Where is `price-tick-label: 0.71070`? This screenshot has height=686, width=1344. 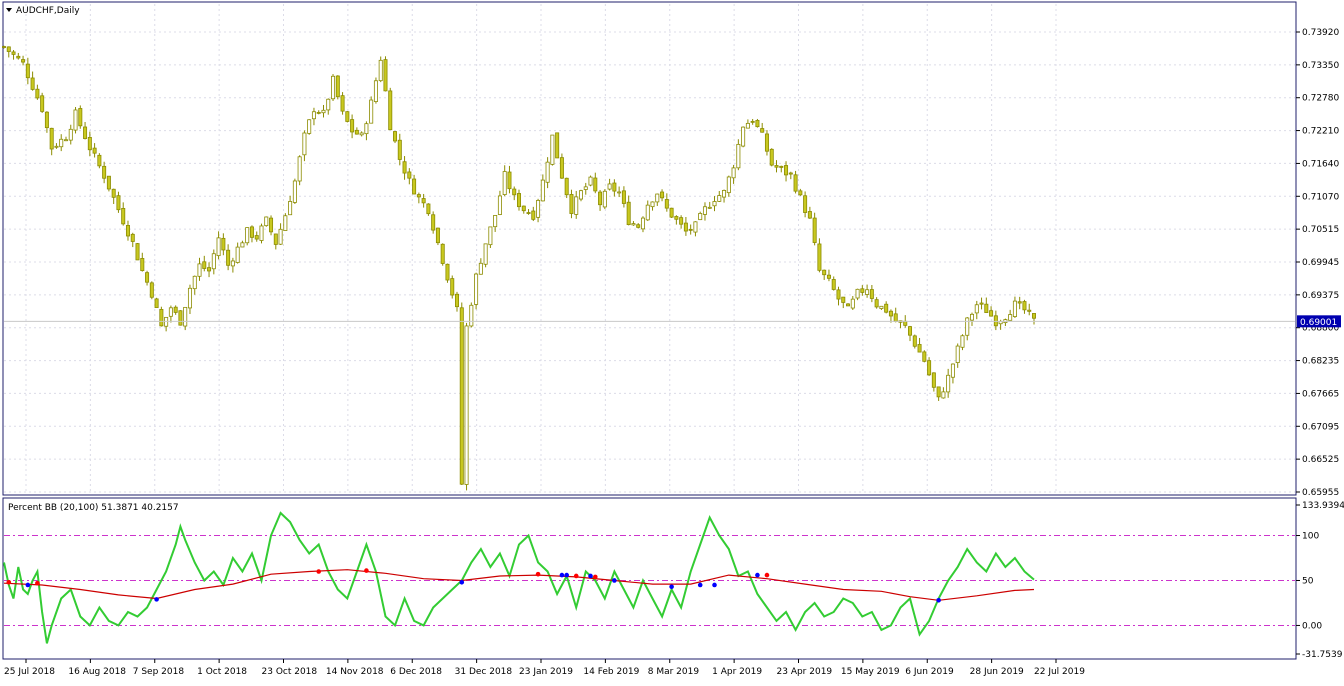 price-tick-label: 0.71070 is located at coordinates (1320, 197).